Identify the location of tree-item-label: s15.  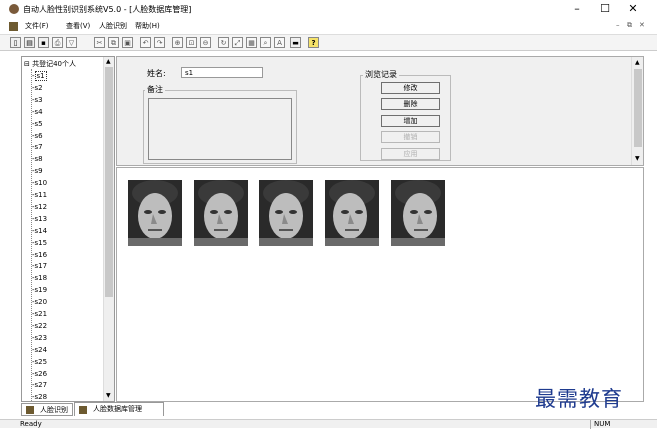
(41, 242).